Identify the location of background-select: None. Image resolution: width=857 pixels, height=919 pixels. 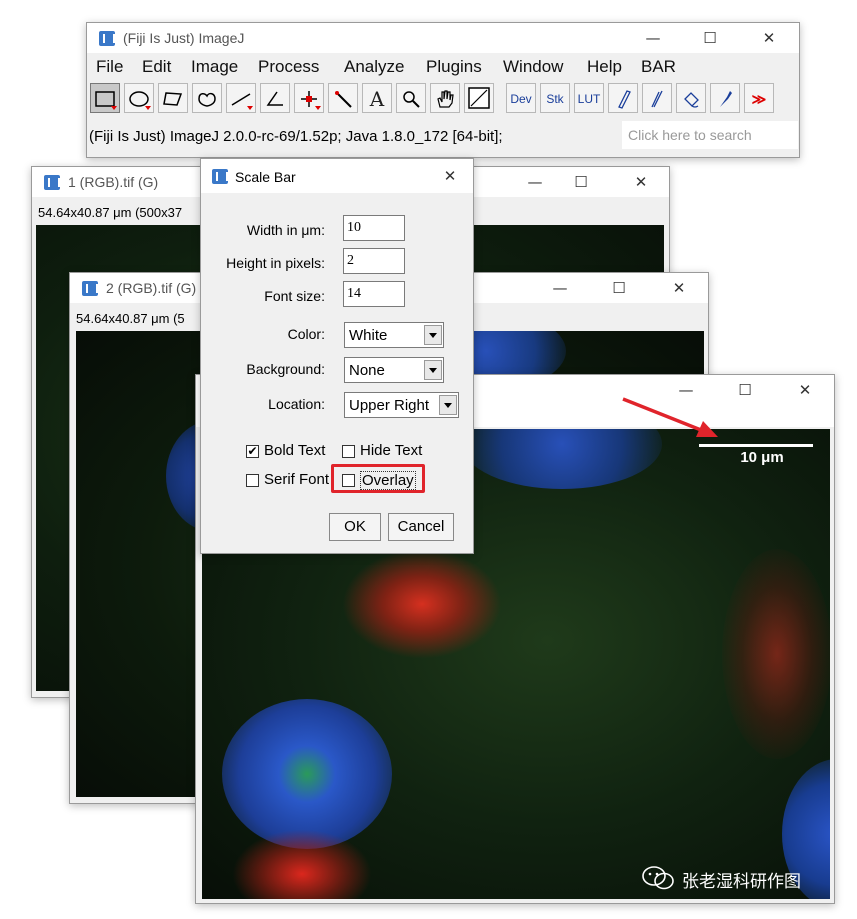
(394, 370).